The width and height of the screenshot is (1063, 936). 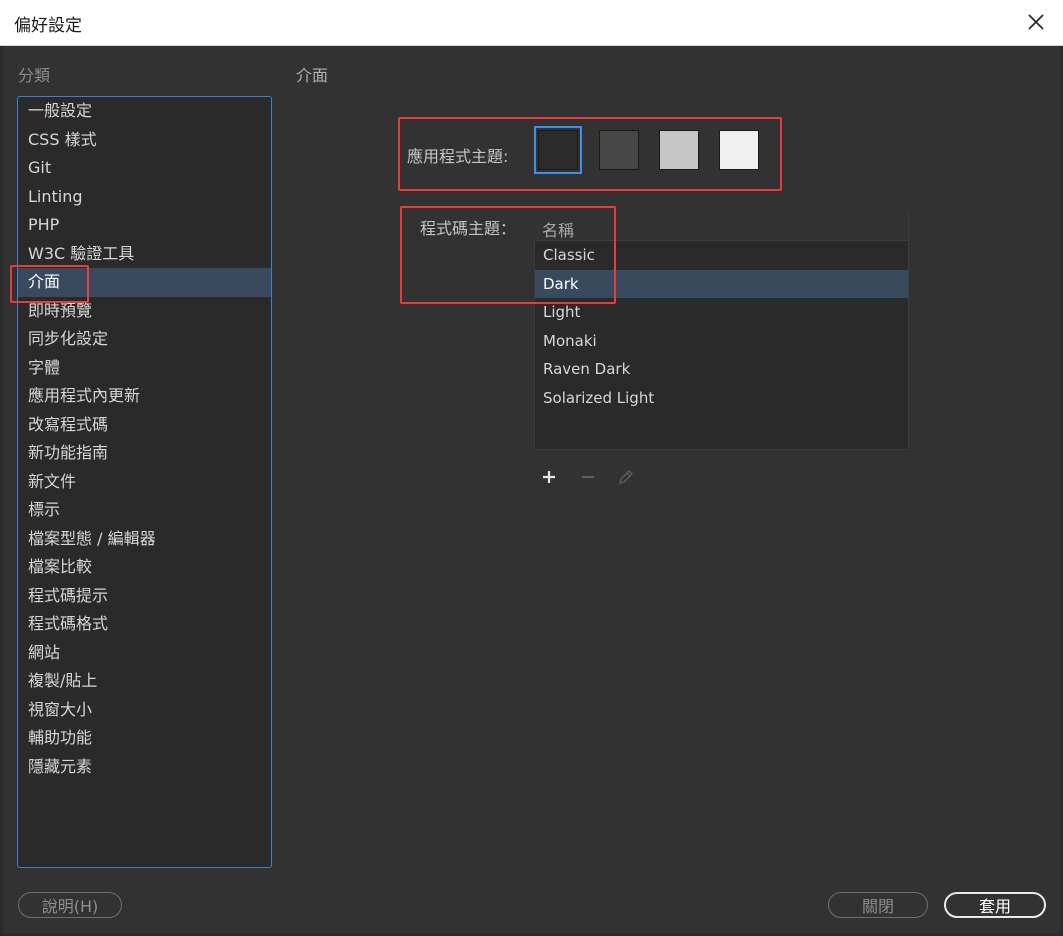 What do you see at coordinates (144, 254) in the screenshot?
I see `sidebar-item-w3c: W3C 驗證工具` at bounding box center [144, 254].